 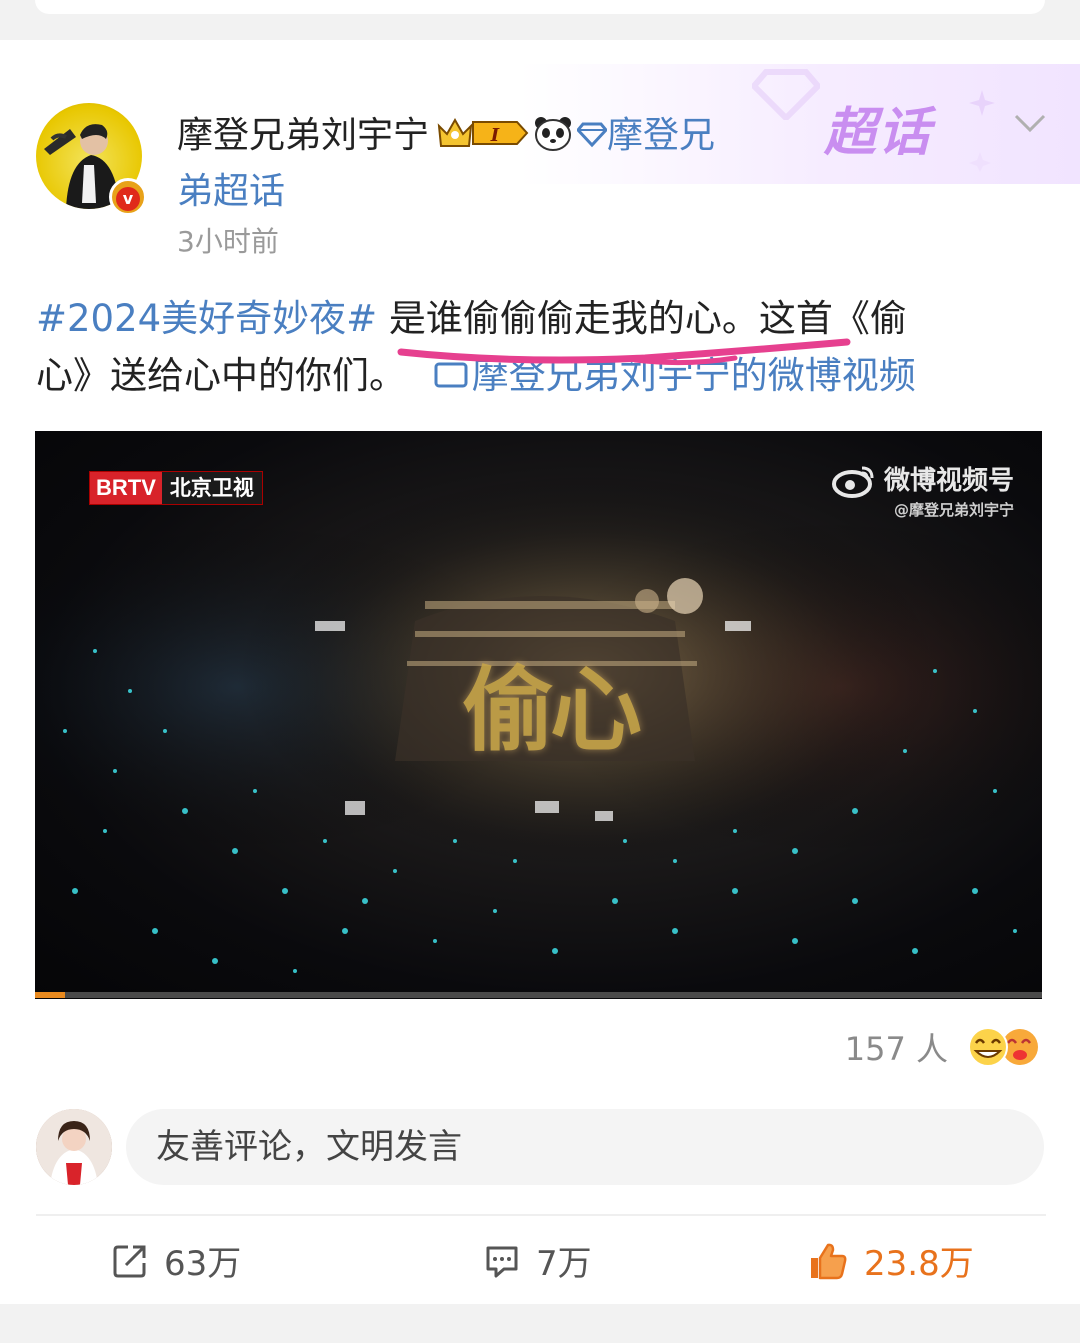 What do you see at coordinates (538, 995) in the screenshot?
I see `video-progress-bar` at bounding box center [538, 995].